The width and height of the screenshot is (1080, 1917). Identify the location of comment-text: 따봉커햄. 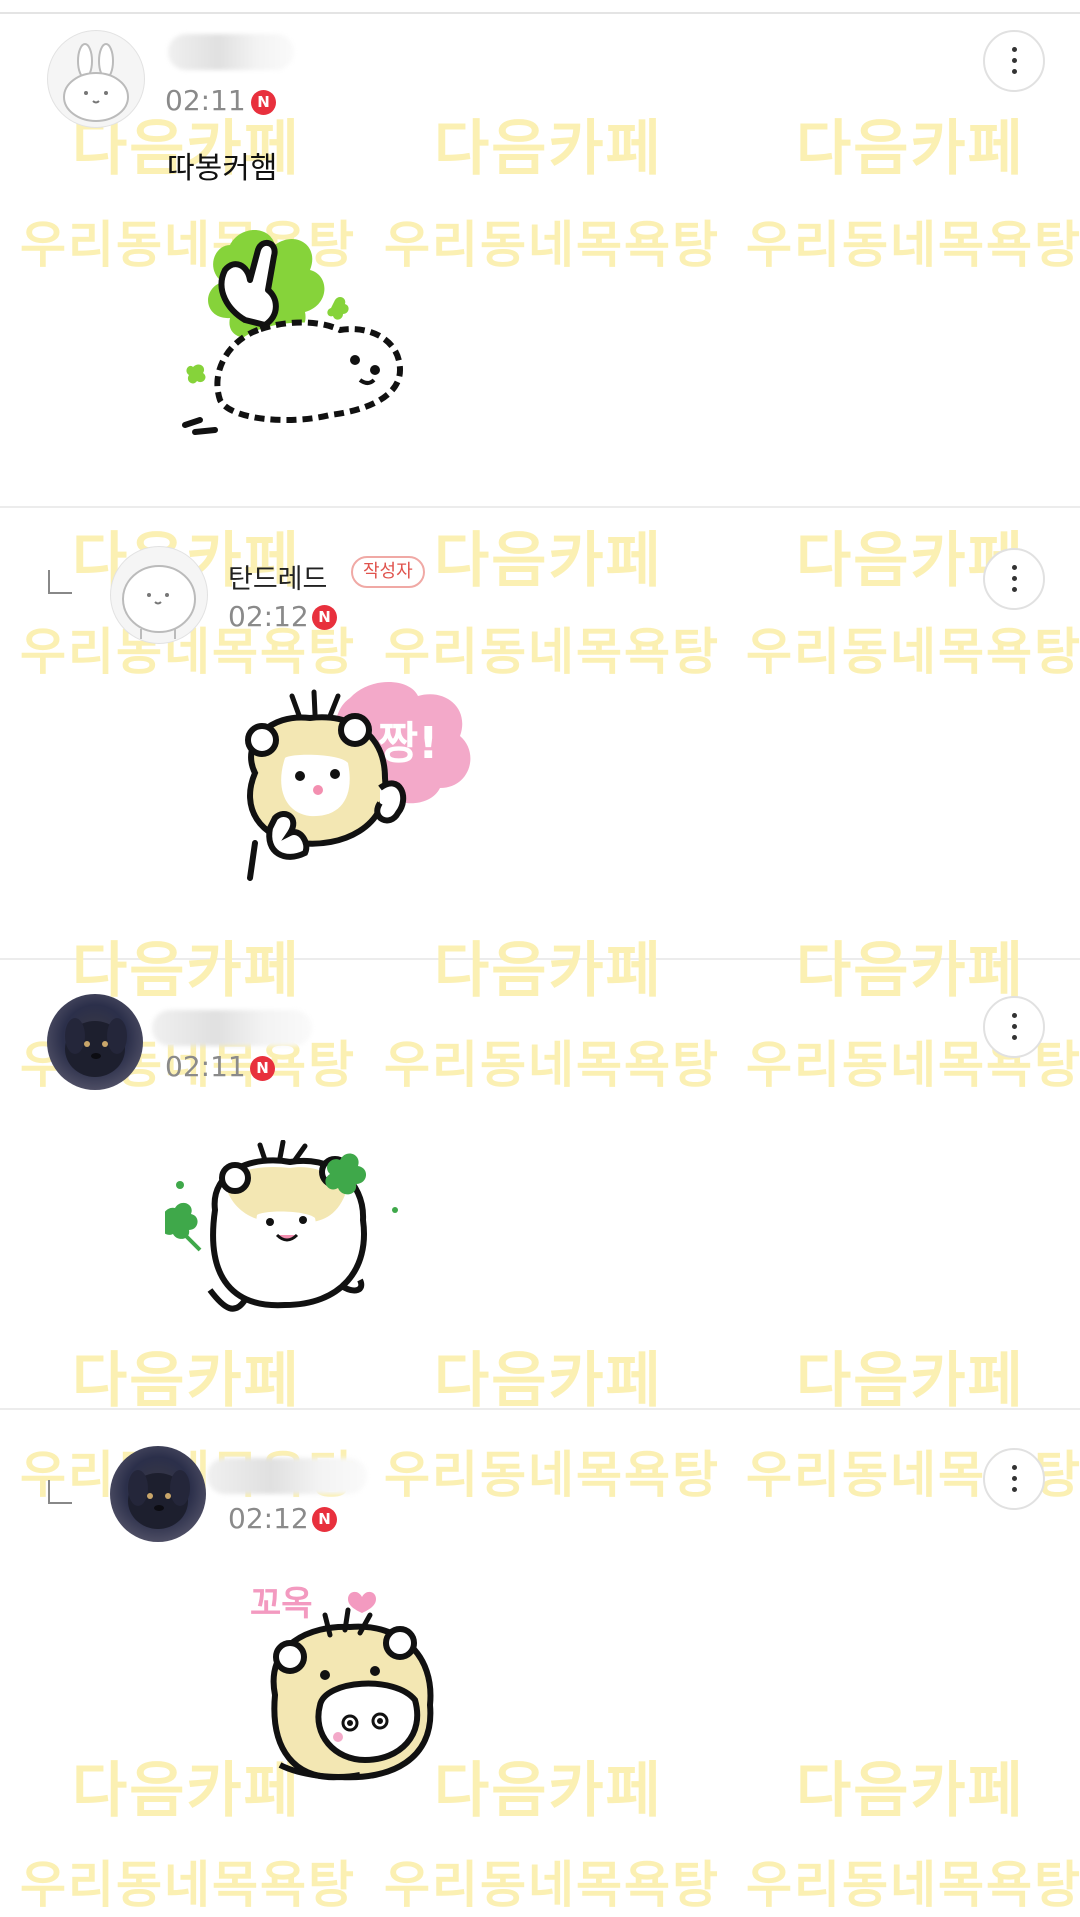
(222, 168).